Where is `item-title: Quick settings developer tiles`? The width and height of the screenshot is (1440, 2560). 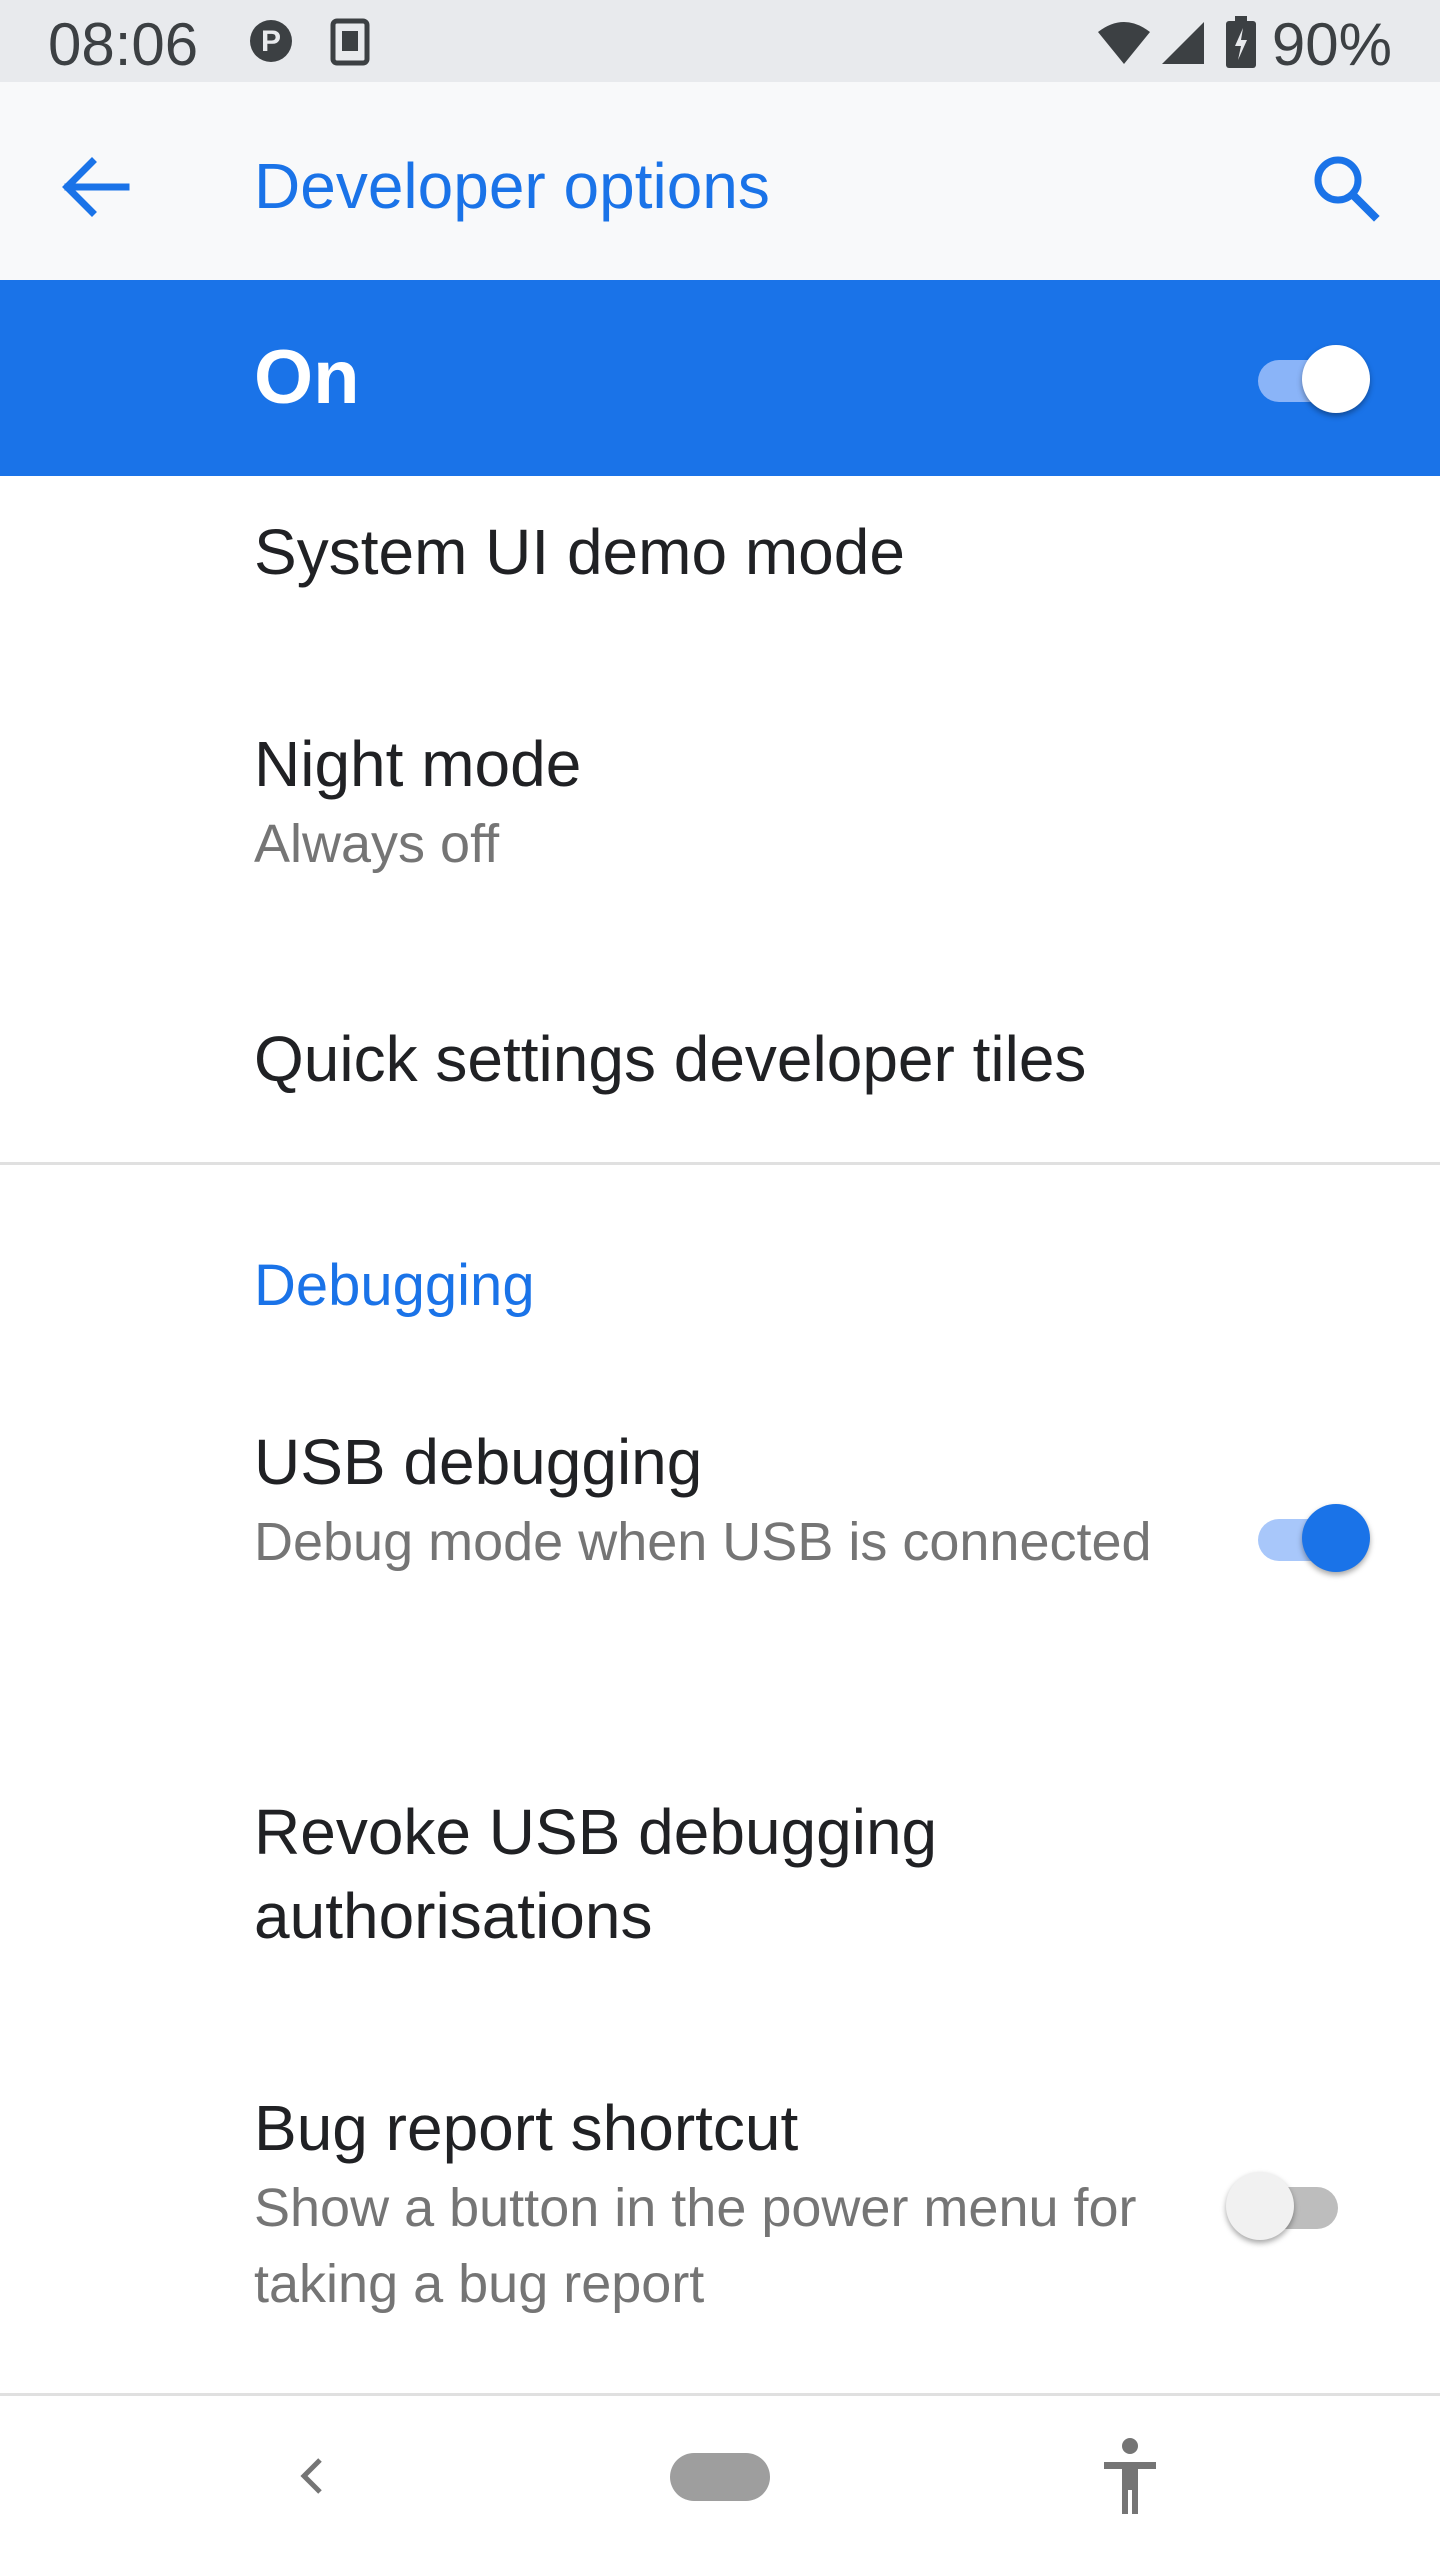 item-title: Quick settings developer tiles is located at coordinates (670, 1059).